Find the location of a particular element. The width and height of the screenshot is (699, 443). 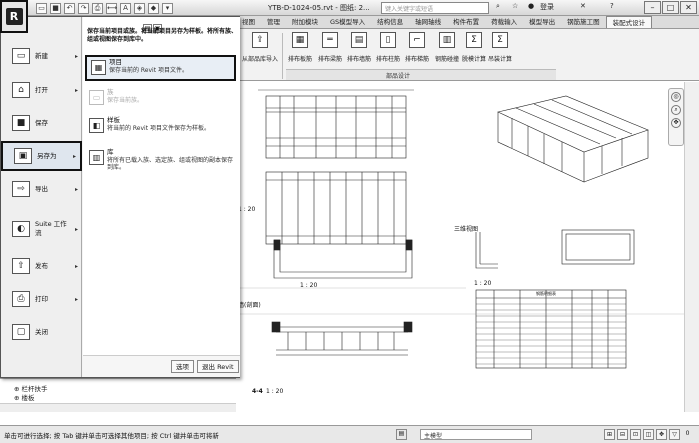

help-search-input: 键入关键字或短语 is located at coordinates (435, 8).